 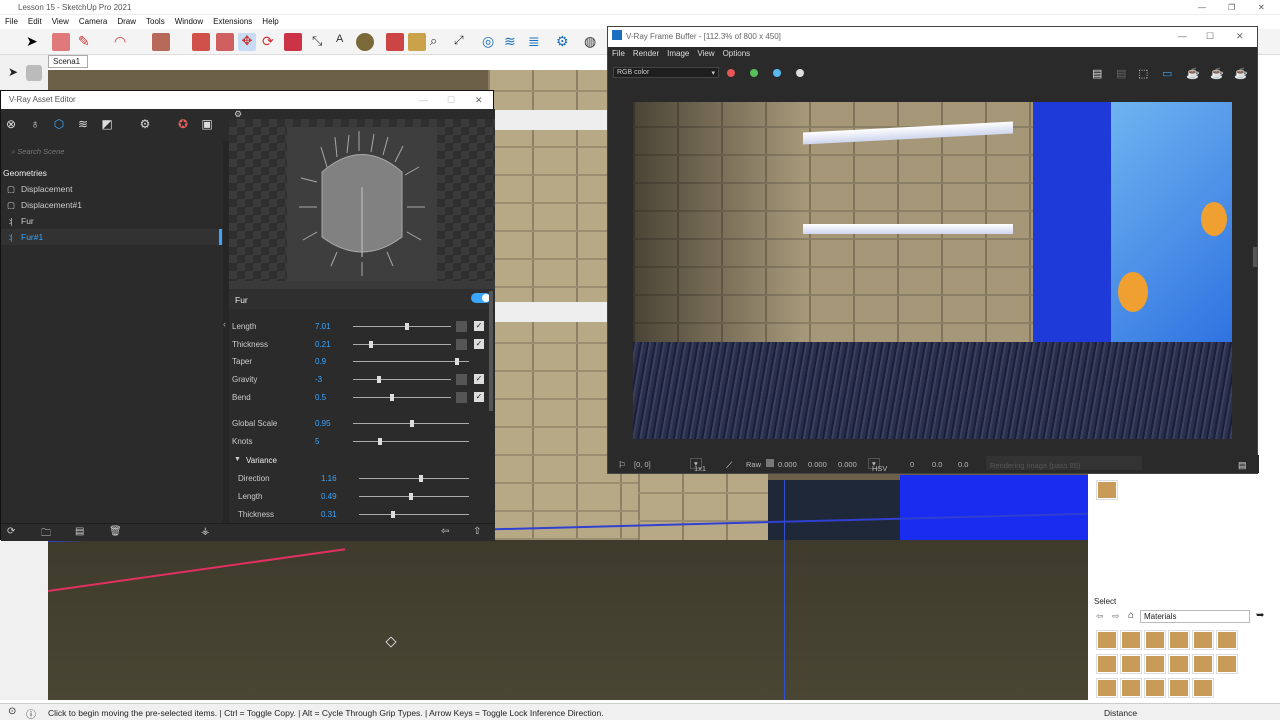 I want to click on save-image-icon: ▤, so click(x=1097, y=73).